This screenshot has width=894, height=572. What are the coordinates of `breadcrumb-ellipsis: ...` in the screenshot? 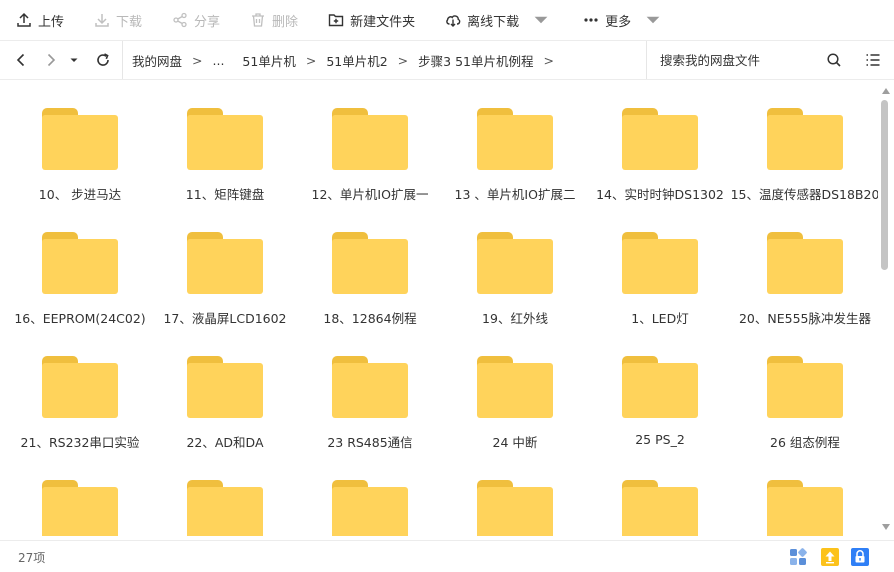 It's located at (219, 60).